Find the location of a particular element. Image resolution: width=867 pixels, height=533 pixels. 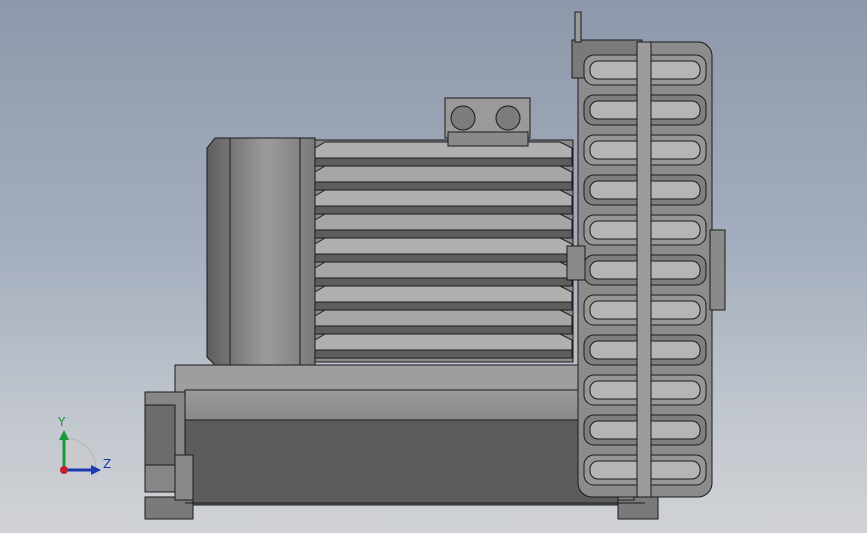

z-axis-label: Z is located at coordinates (107, 464).